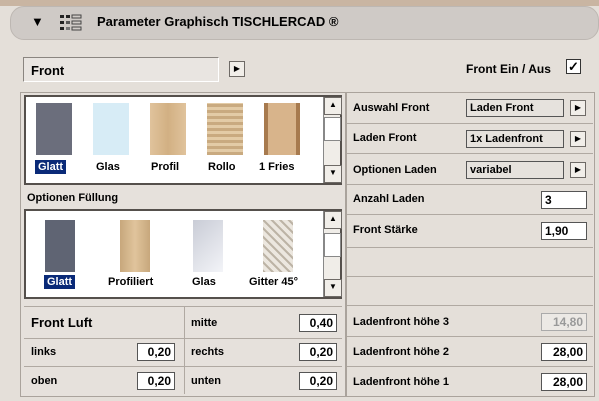 The width and height of the screenshot is (599, 401). What do you see at coordinates (62, 322) in the screenshot?
I see `luft-title: Front Luft` at bounding box center [62, 322].